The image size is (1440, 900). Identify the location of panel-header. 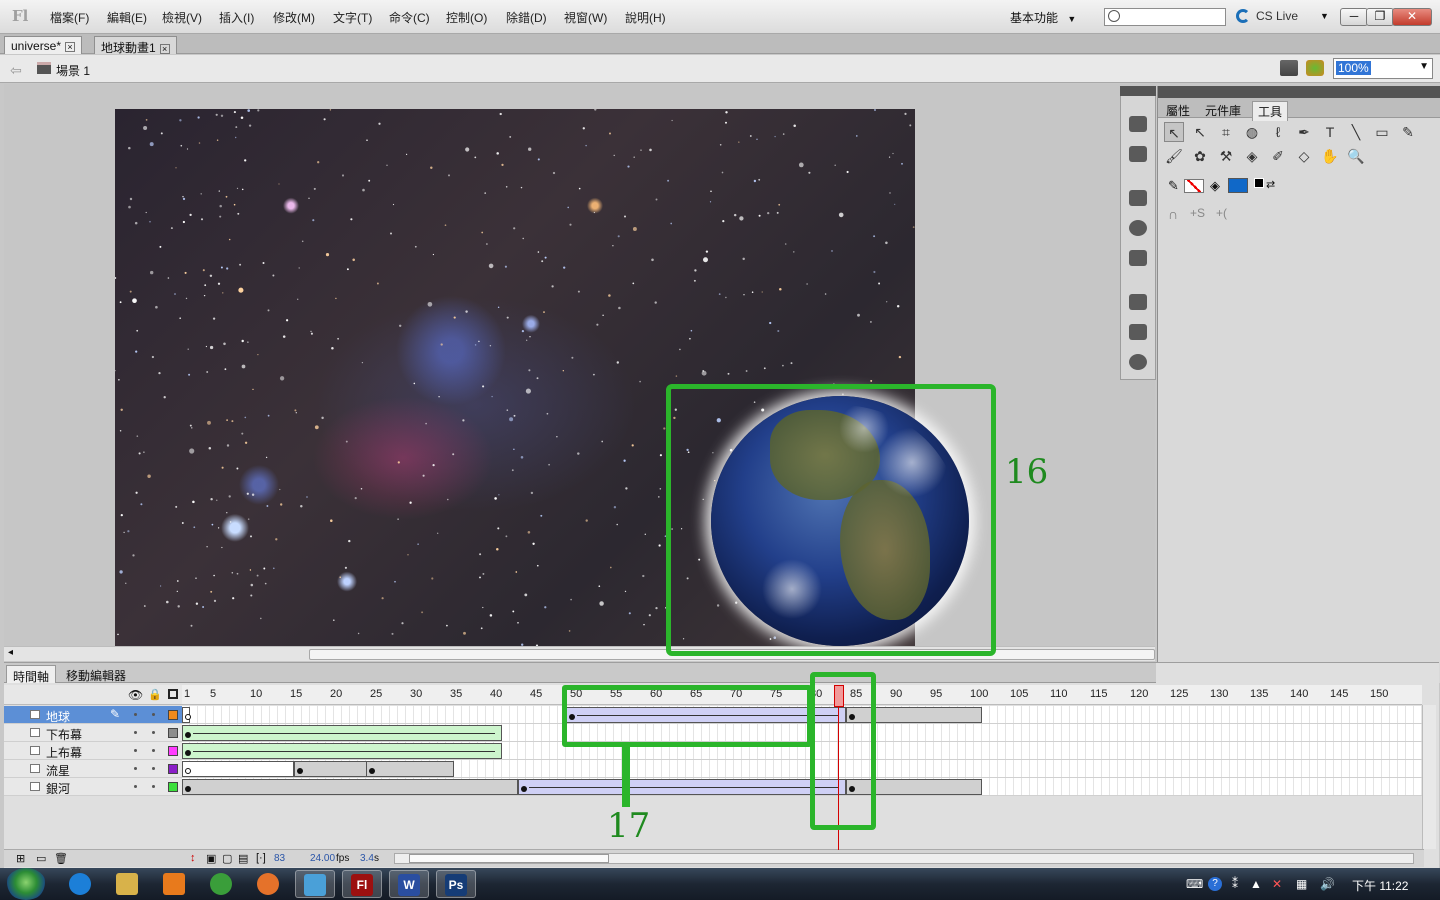
(1299, 92).